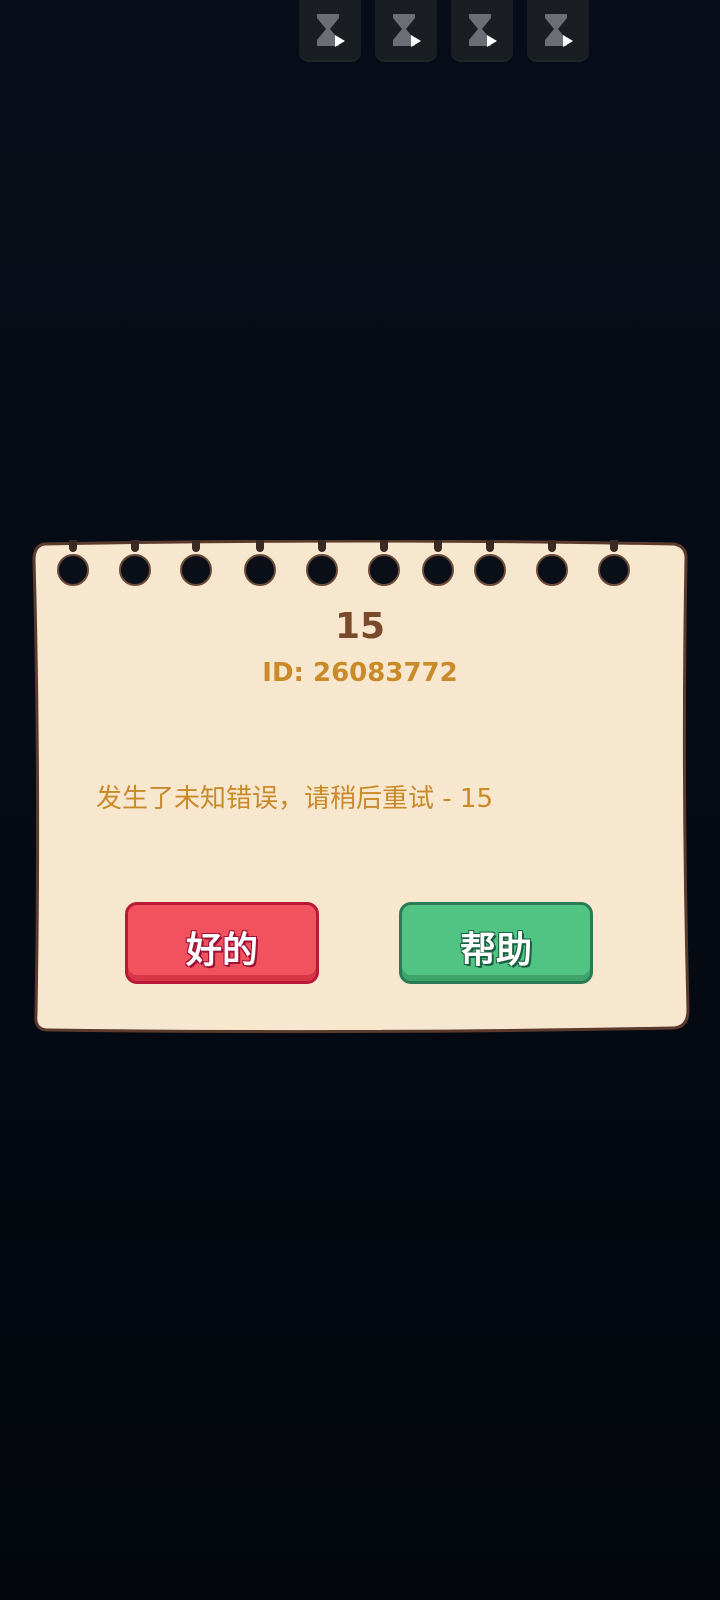  I want to click on top-slot-bar, so click(445, 31).